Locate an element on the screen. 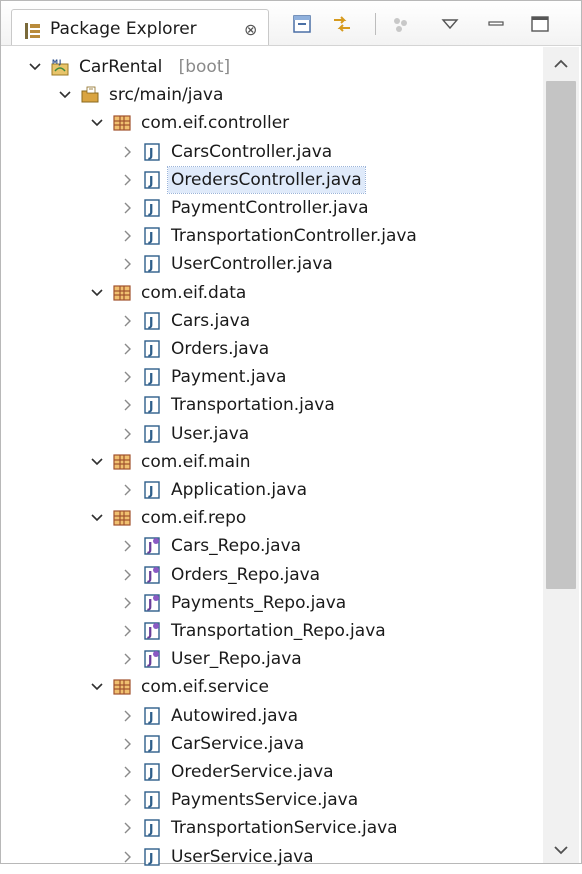  java-project-icon: MJ is located at coordinates (60, 67).